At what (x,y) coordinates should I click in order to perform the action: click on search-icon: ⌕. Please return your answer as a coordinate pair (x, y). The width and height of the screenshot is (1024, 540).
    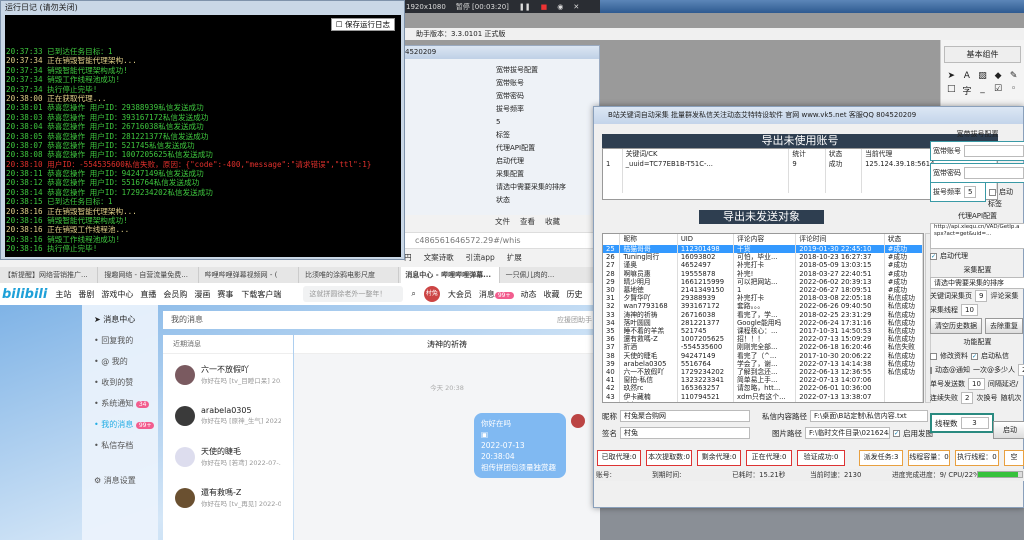
    Looking at the image, I should click on (413, 294).